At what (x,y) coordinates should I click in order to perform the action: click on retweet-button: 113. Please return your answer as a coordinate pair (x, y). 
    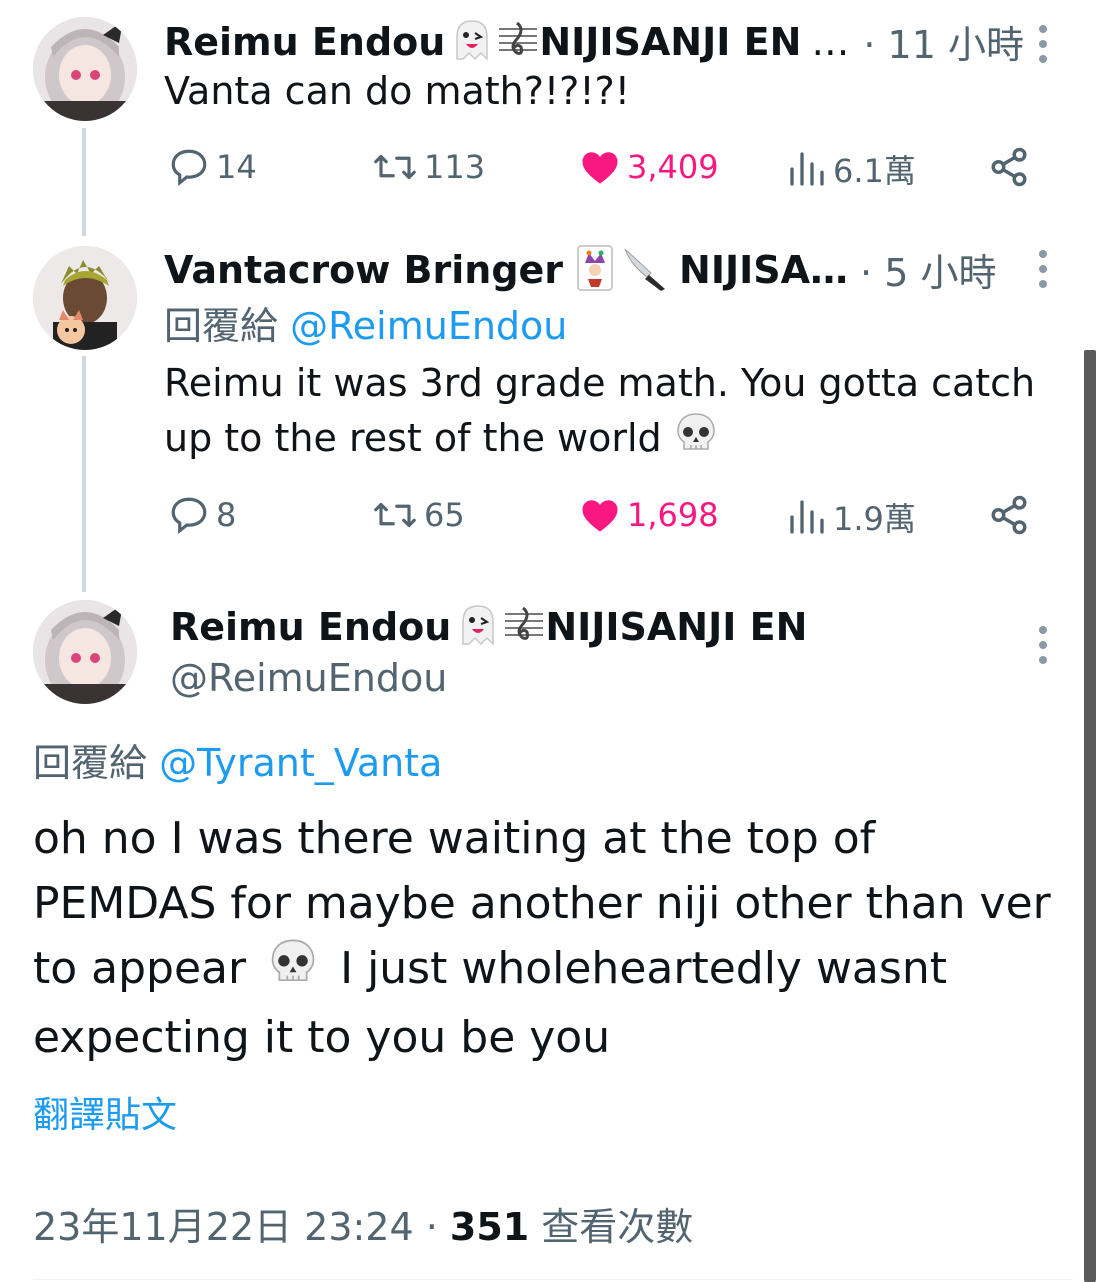
    Looking at the image, I should click on (428, 167).